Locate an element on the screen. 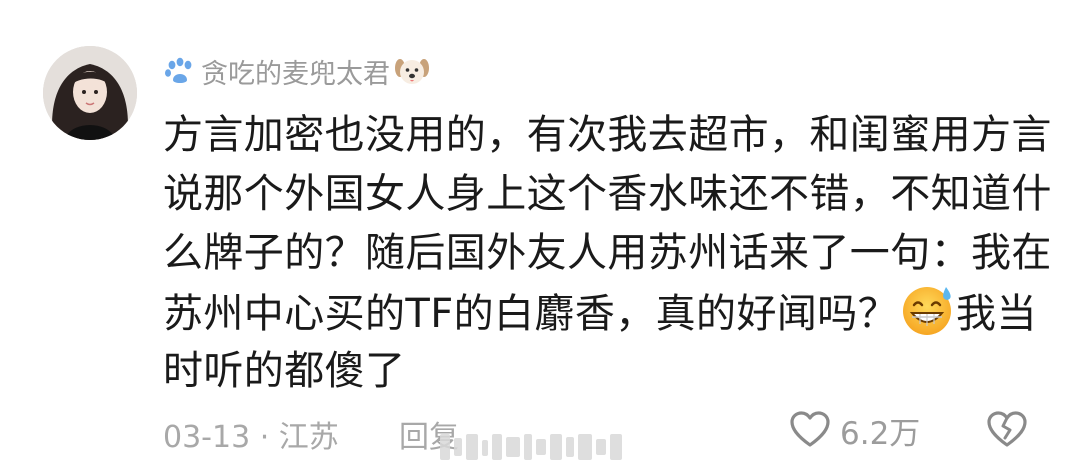 The height and width of the screenshot is (475, 1080). paw-icon is located at coordinates (178, 70).